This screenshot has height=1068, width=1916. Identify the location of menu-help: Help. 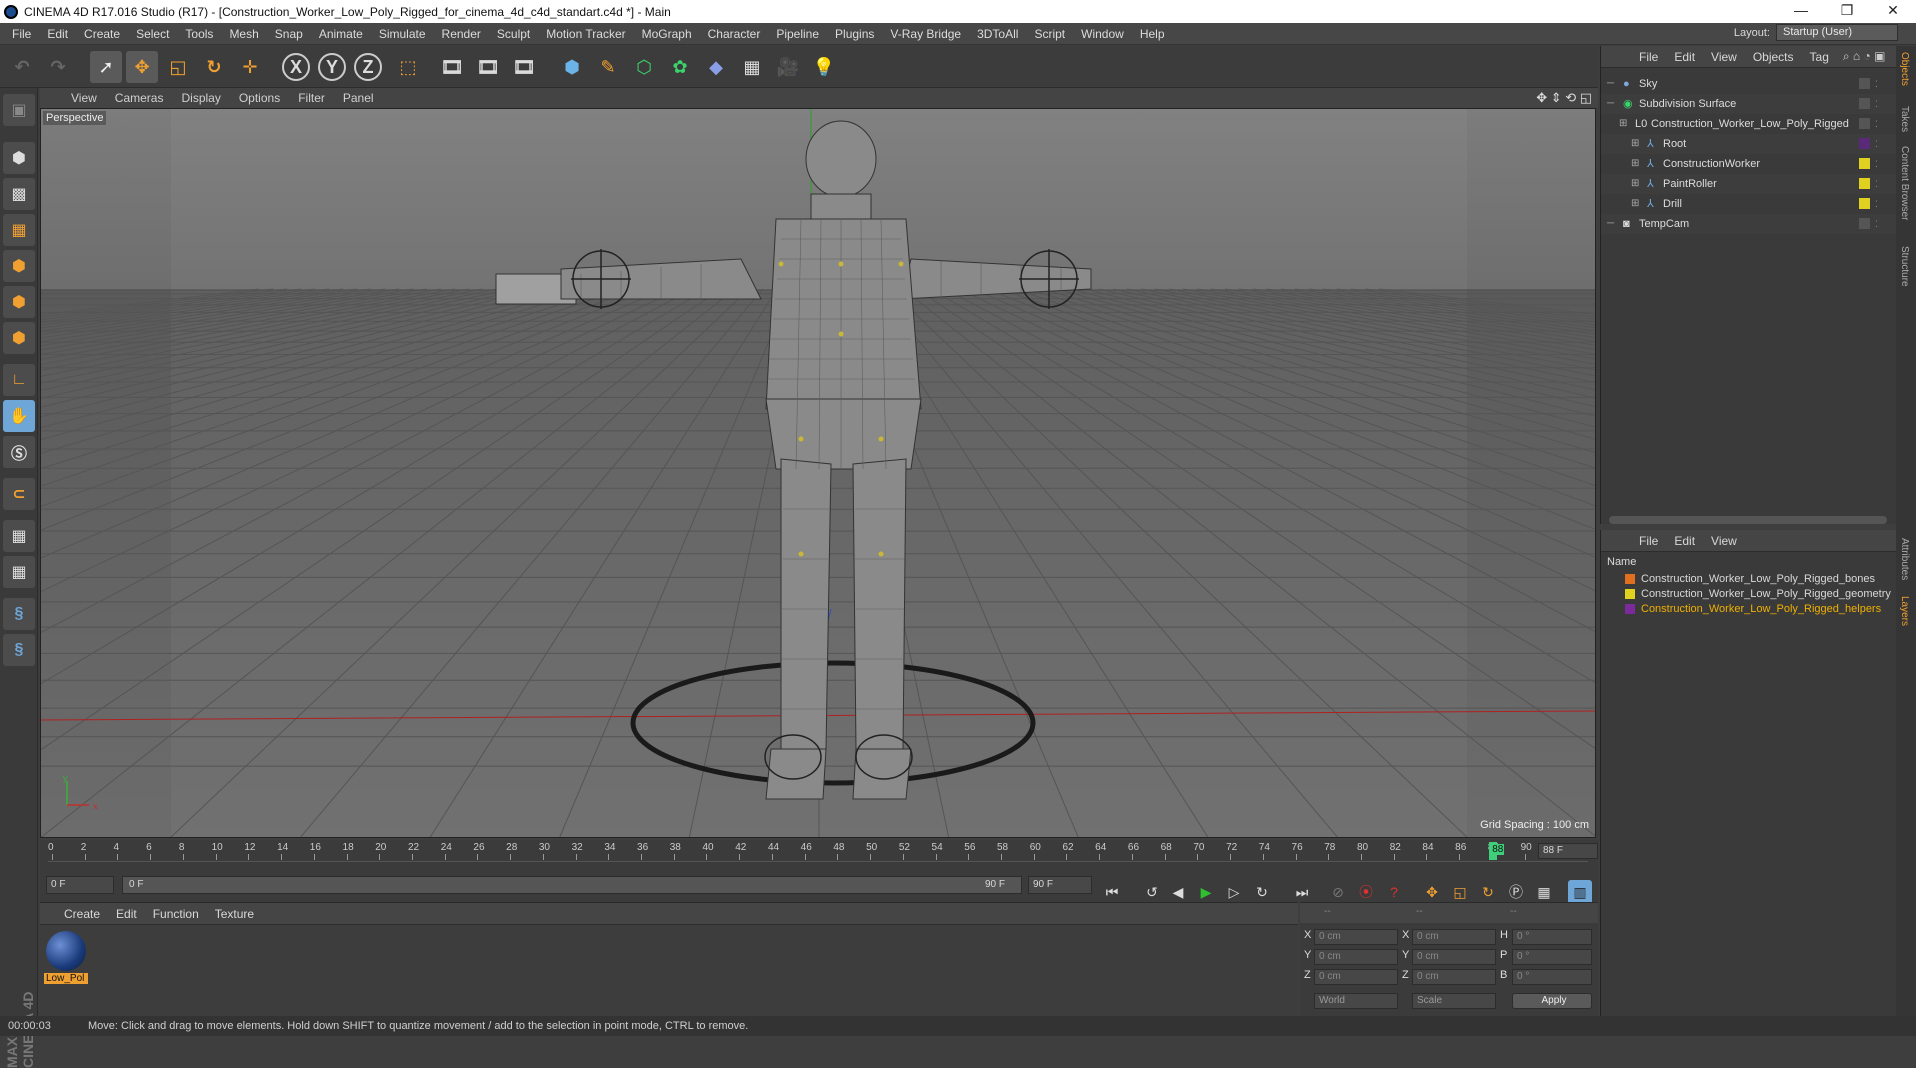
(1152, 34).